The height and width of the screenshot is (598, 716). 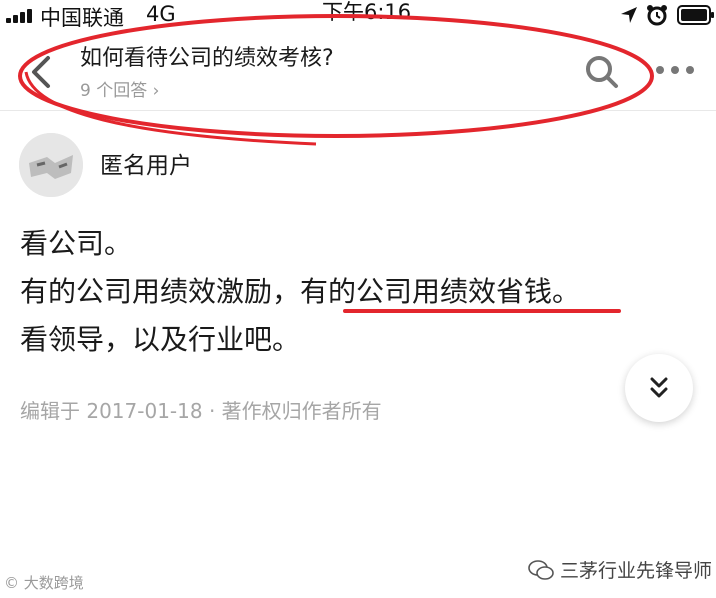 I want to click on question-header: 如何看待公司的绩效考核? 9 个回答 ›, so click(x=358, y=71).